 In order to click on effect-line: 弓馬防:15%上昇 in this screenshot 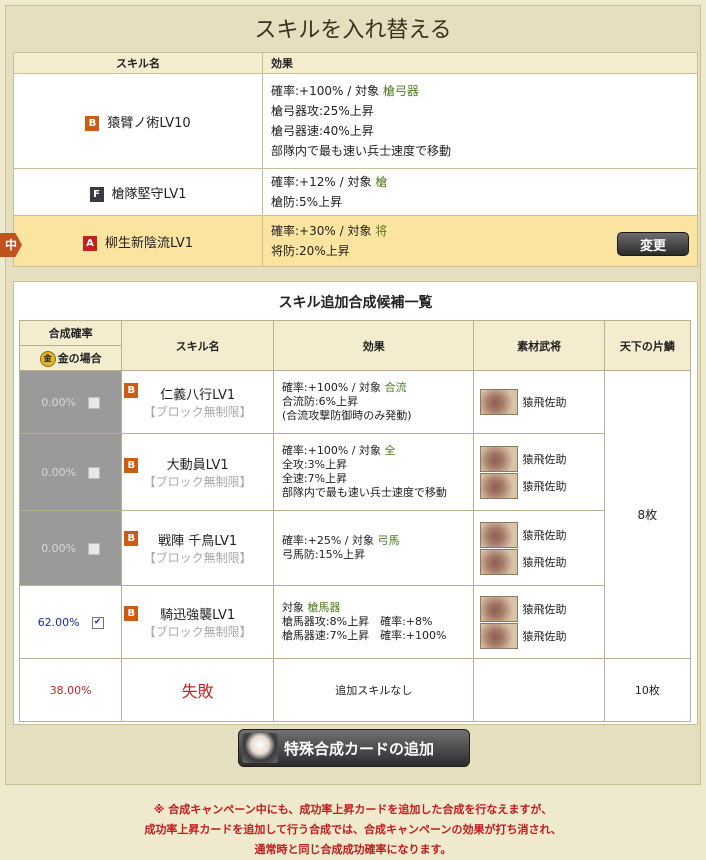, I will do `click(323, 554)`.